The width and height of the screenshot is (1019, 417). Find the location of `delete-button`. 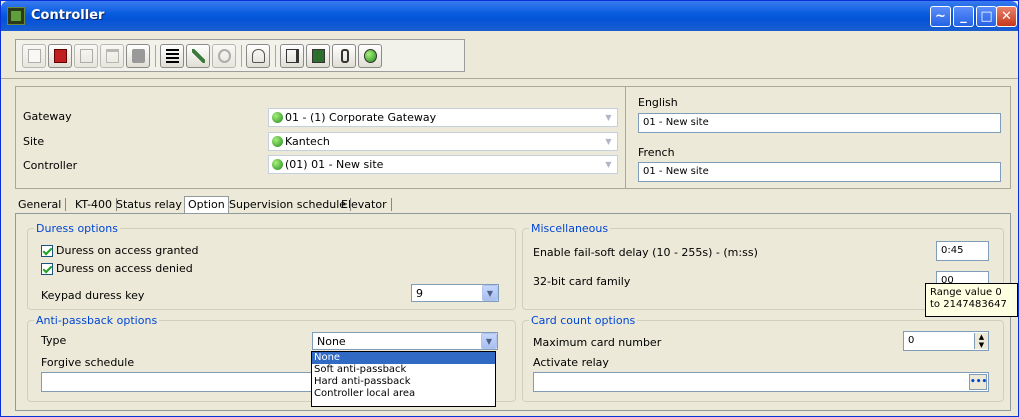

delete-button is located at coordinates (112, 56).